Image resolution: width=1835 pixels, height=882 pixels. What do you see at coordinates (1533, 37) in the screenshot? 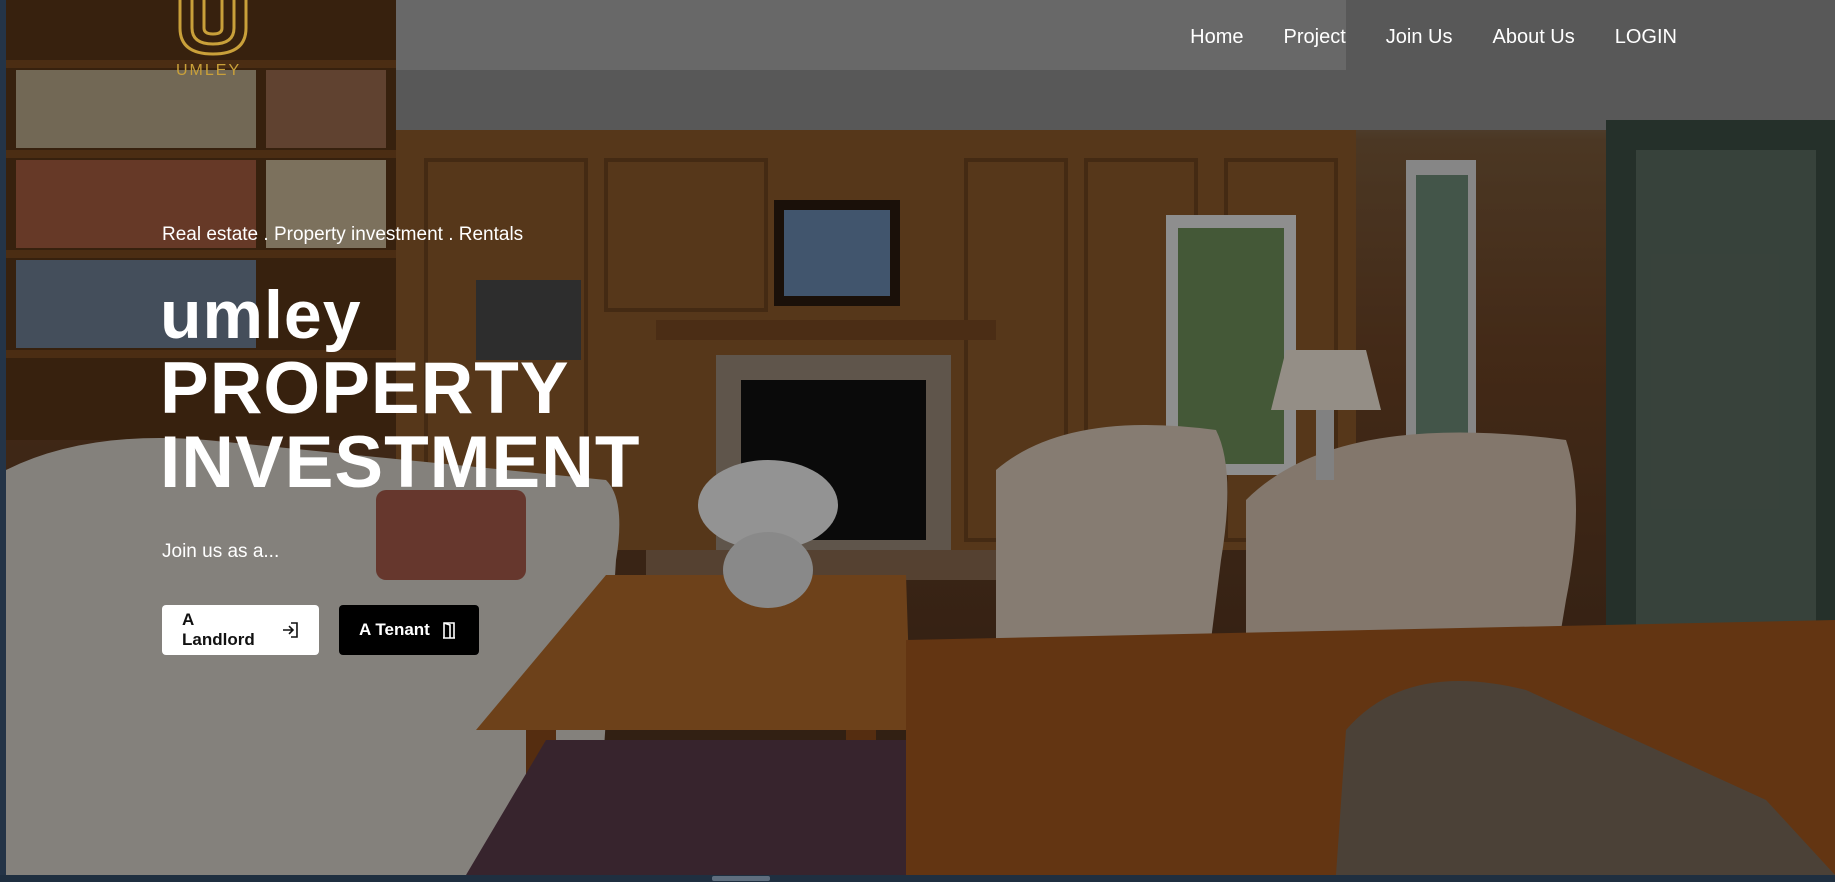
I see `nav-about-us-link: About Us` at bounding box center [1533, 37].